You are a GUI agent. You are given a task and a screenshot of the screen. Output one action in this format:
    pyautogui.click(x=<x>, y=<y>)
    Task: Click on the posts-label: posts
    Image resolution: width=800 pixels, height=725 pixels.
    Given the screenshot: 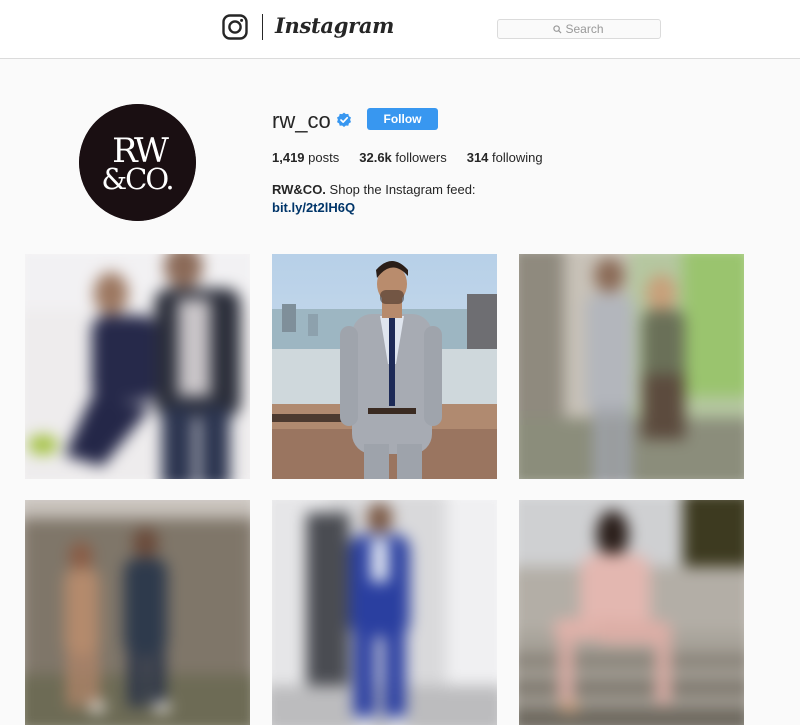 What is the action you would take?
    pyautogui.click(x=324, y=157)
    